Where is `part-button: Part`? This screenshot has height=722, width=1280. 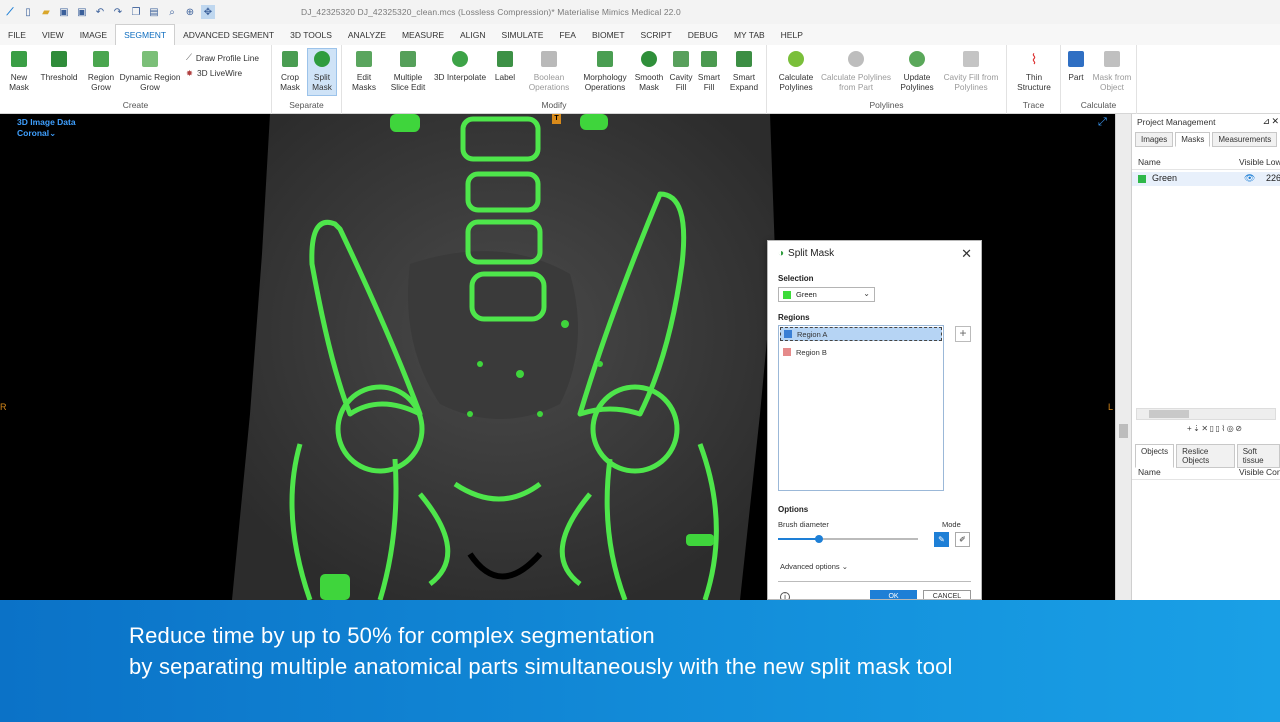 part-button: Part is located at coordinates (1076, 65).